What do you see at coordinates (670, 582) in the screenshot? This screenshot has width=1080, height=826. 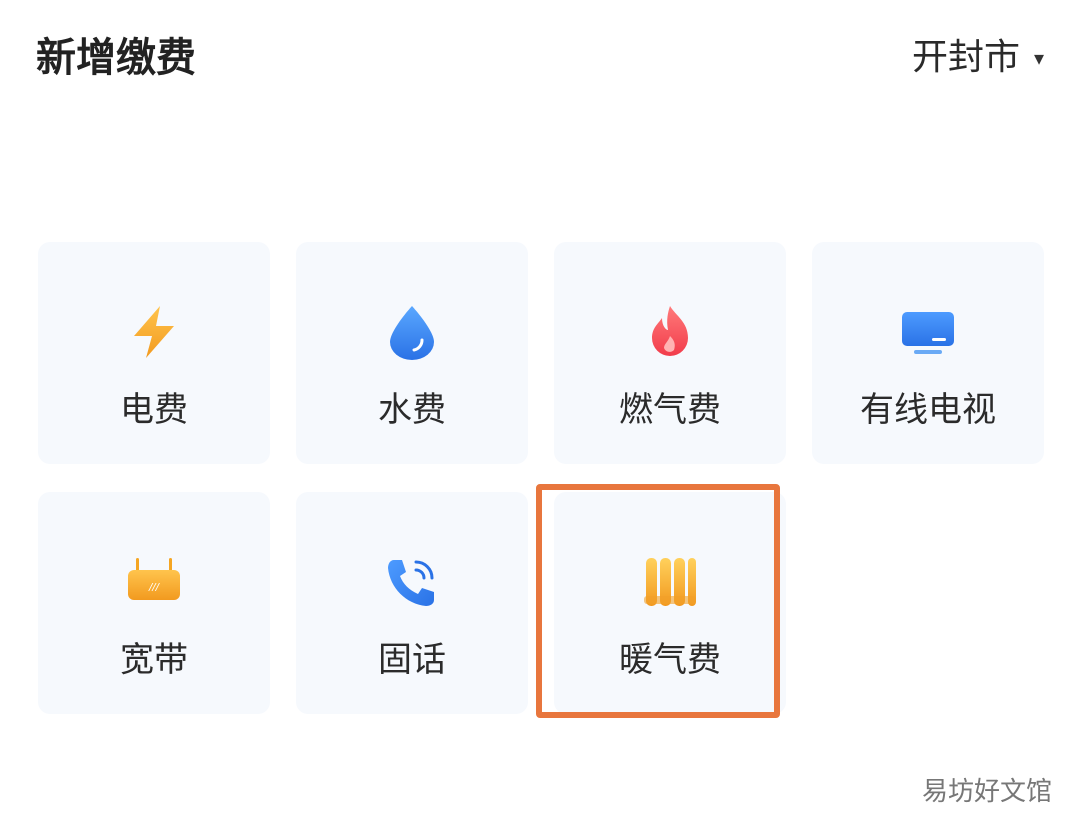 I see `radiator-icon` at bounding box center [670, 582].